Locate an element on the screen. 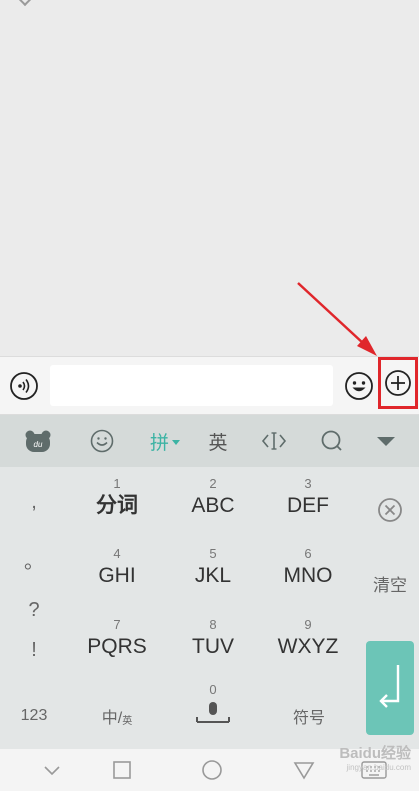 The height and width of the screenshot is (791, 419). keyboard-icon is located at coordinates (374, 770).